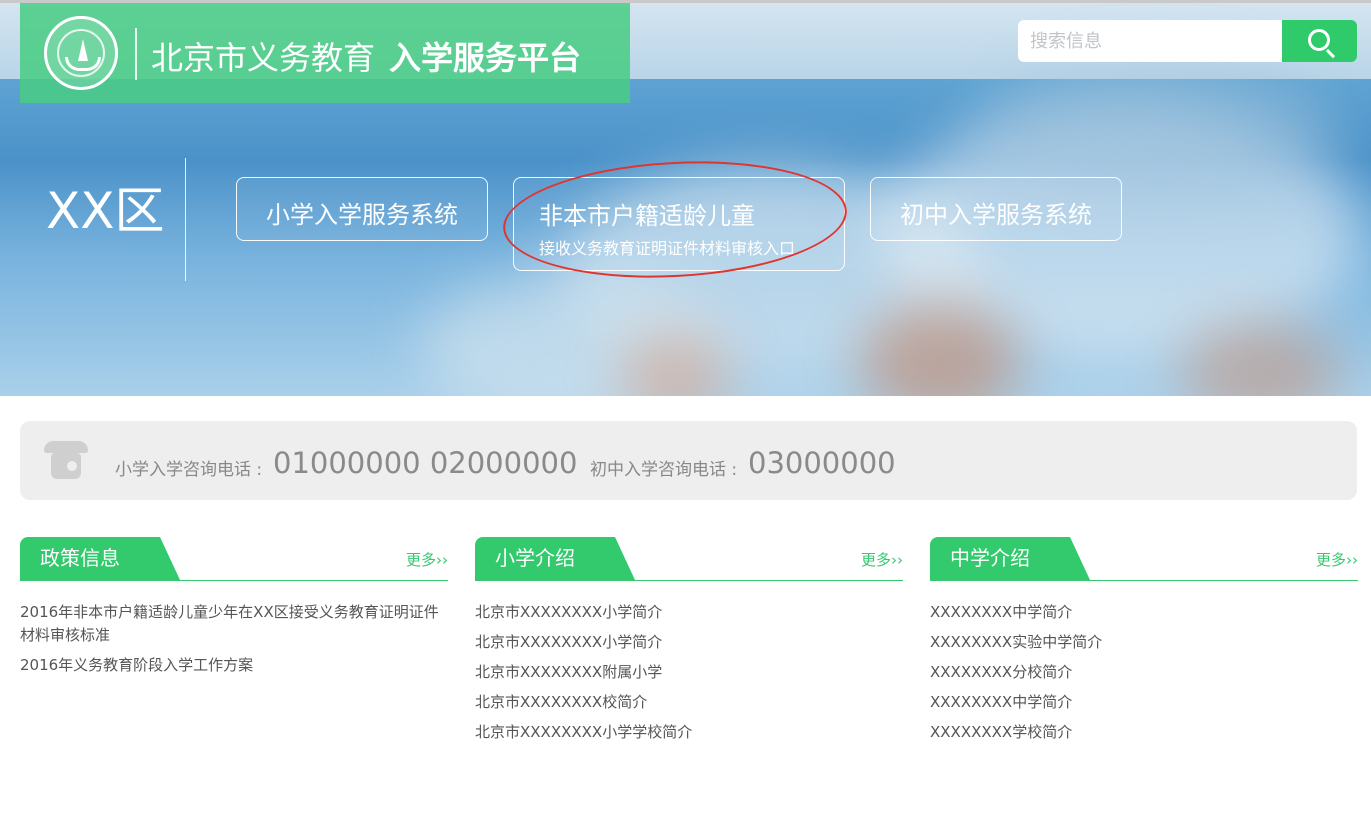 This screenshot has height=825, width=1371. Describe the element at coordinates (425, 463) in the screenshot. I see `primary-hotline-numbers: 01000000 02000000` at that location.